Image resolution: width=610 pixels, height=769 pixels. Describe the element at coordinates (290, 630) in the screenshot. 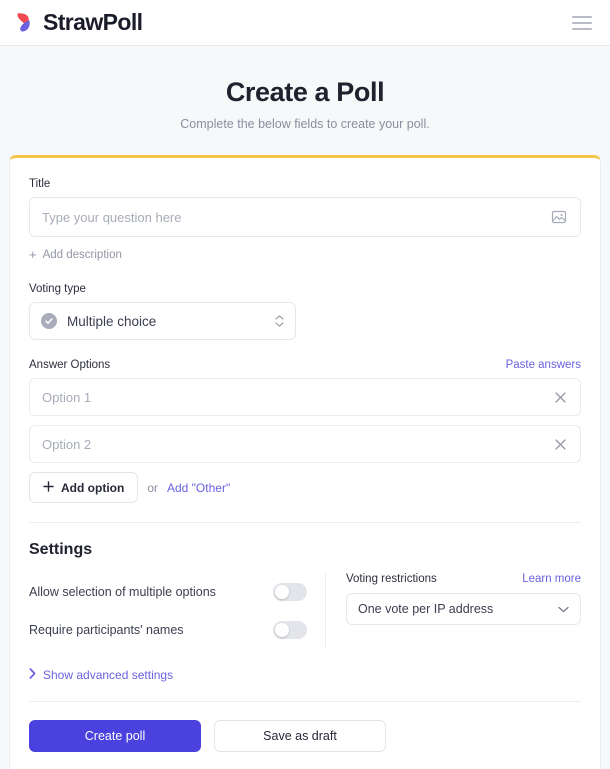

I see `require-names-toggle` at that location.